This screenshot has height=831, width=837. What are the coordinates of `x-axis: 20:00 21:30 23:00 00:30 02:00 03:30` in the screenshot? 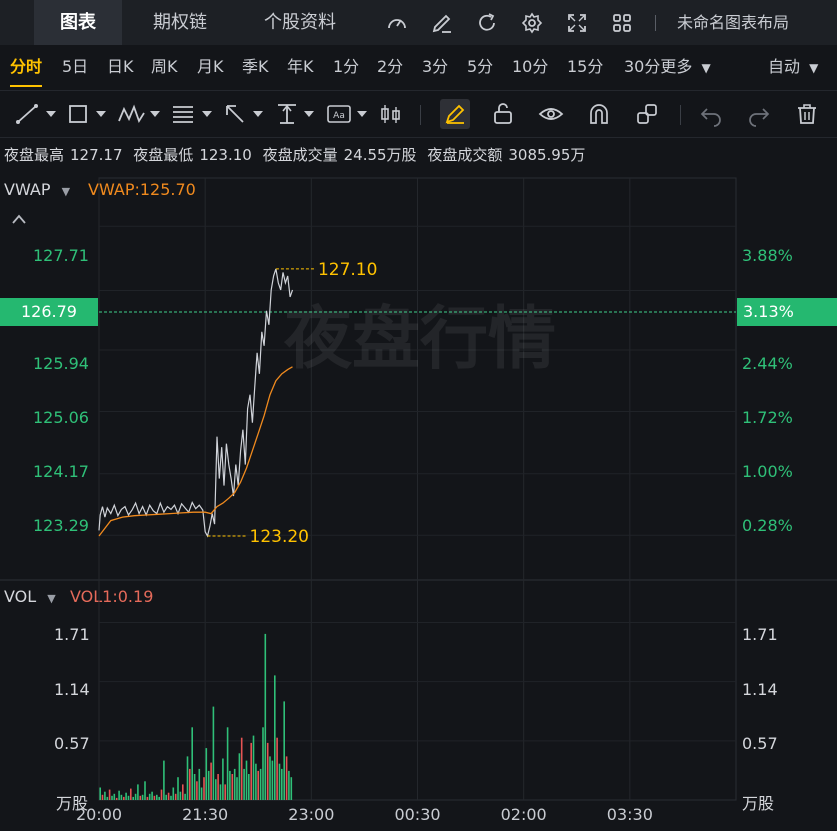 It's located at (364, 814).